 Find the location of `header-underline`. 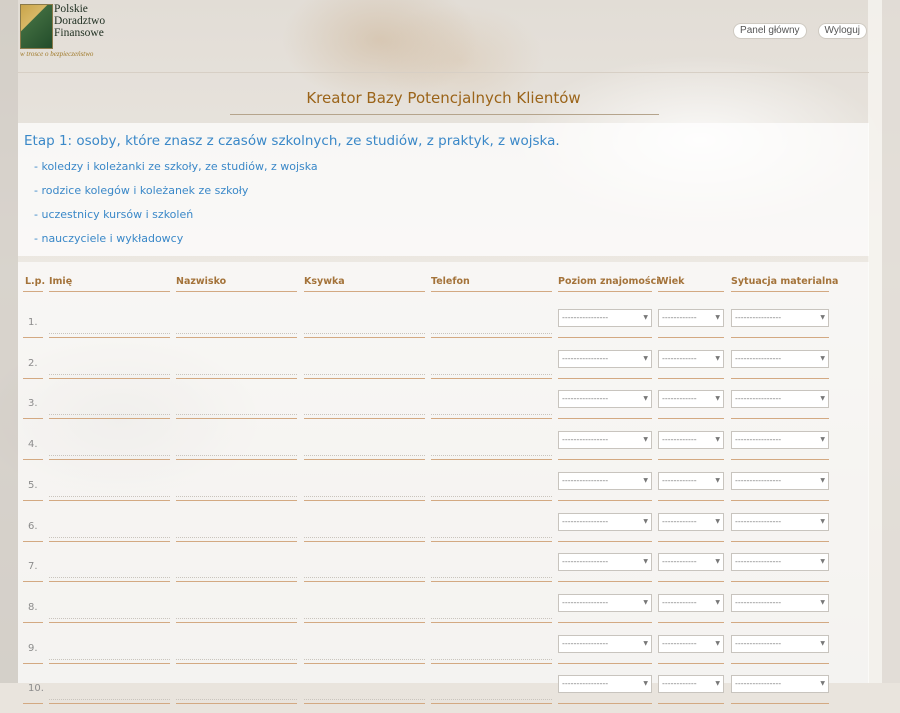

header-underline is located at coordinates (780, 291).